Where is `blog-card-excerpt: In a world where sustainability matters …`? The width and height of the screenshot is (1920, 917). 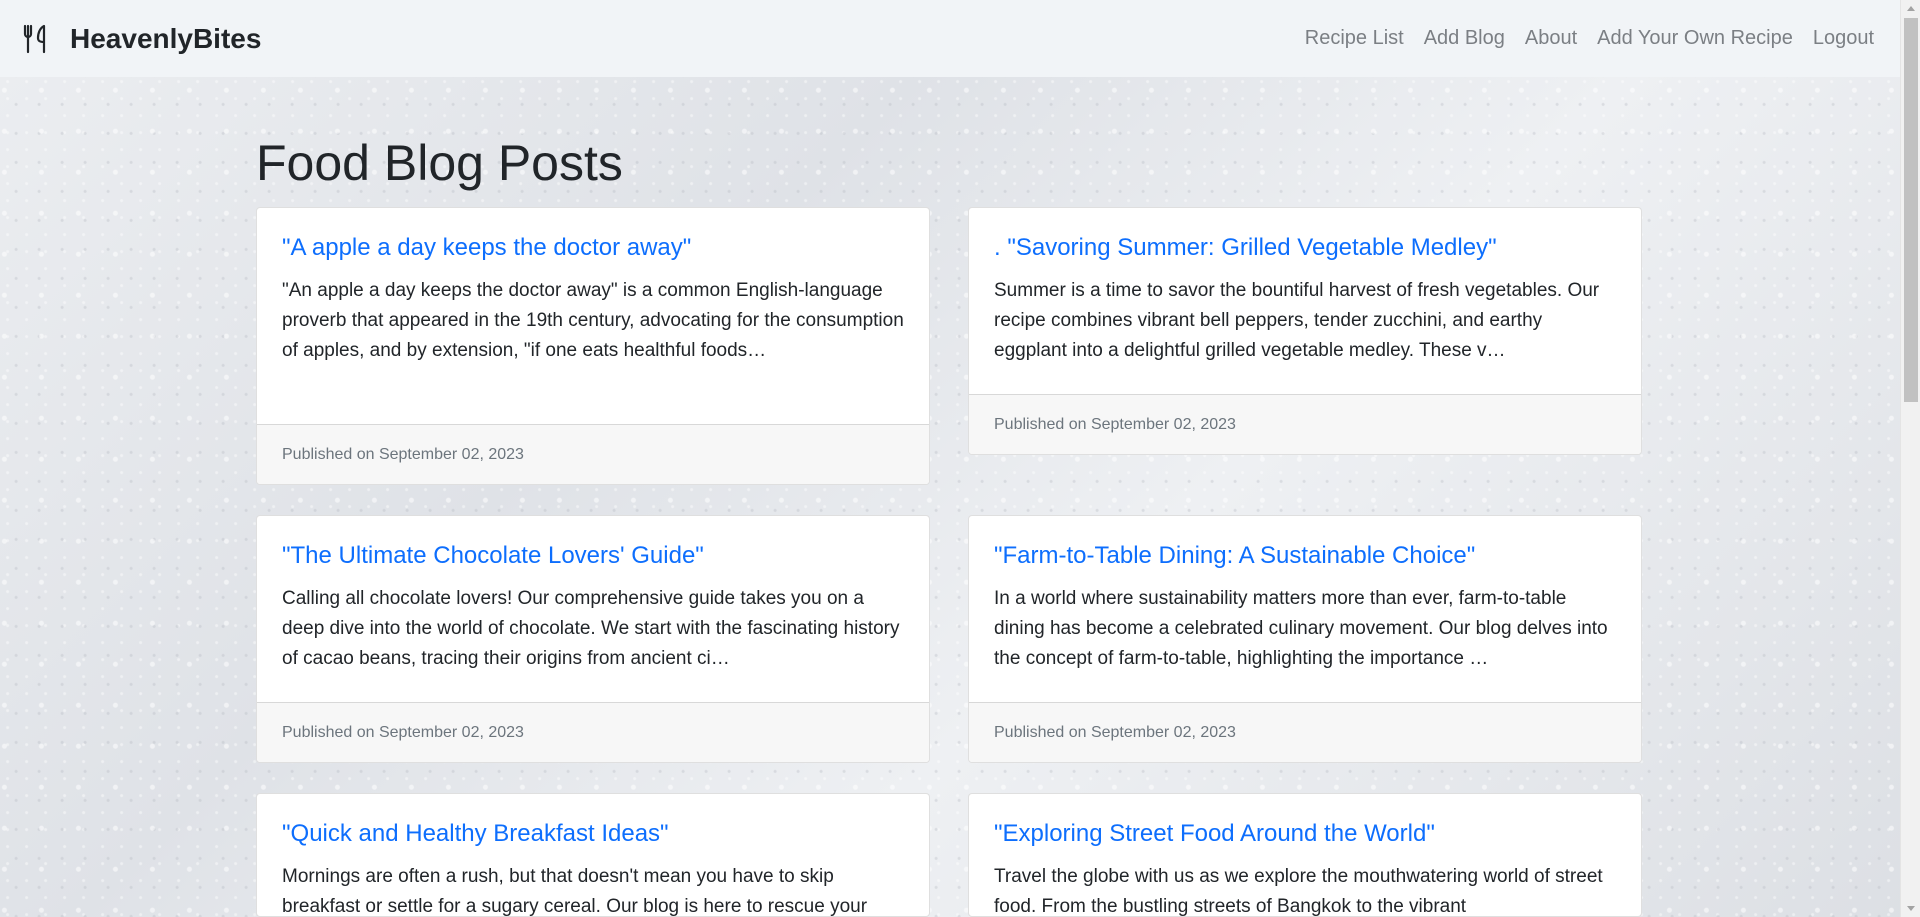
blog-card-excerpt: In a world where sustainability matters … is located at coordinates (1301, 628).